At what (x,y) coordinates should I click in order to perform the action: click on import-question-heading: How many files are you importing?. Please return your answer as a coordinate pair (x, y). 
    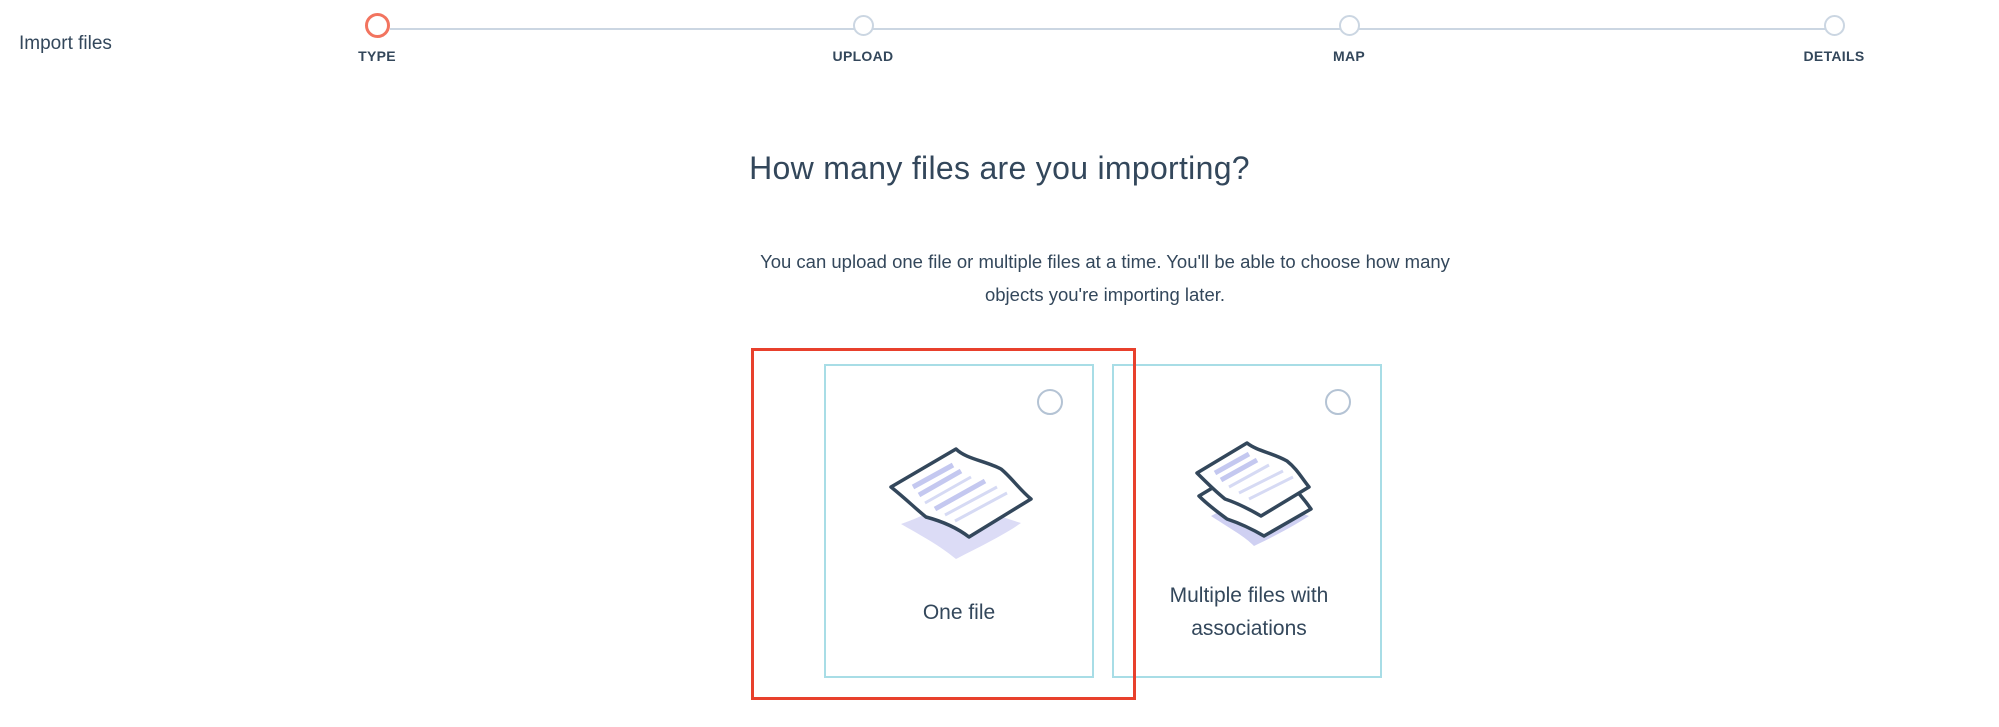
    Looking at the image, I should click on (999, 168).